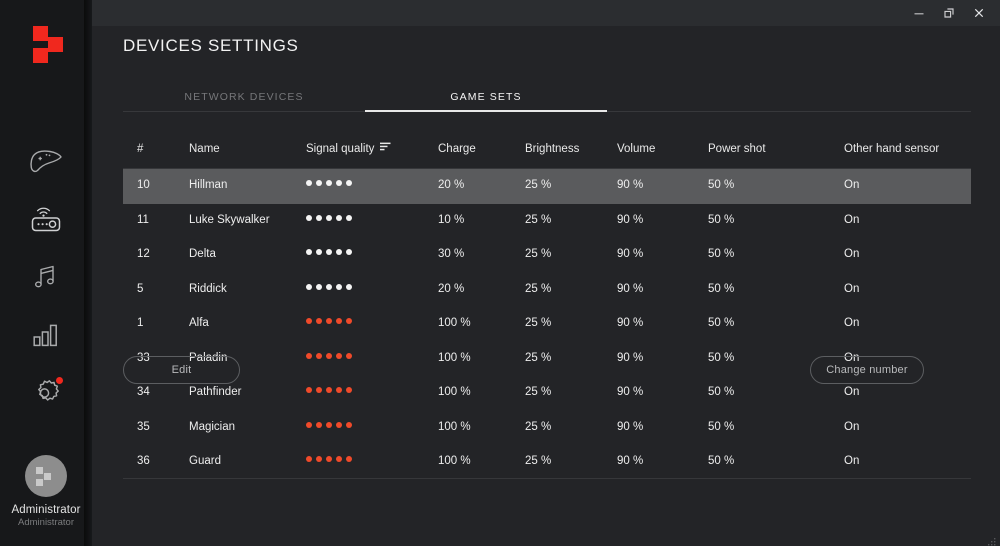 The image size is (1000, 546). What do you see at coordinates (46, 393) in the screenshot?
I see `sidebar-item-settings` at bounding box center [46, 393].